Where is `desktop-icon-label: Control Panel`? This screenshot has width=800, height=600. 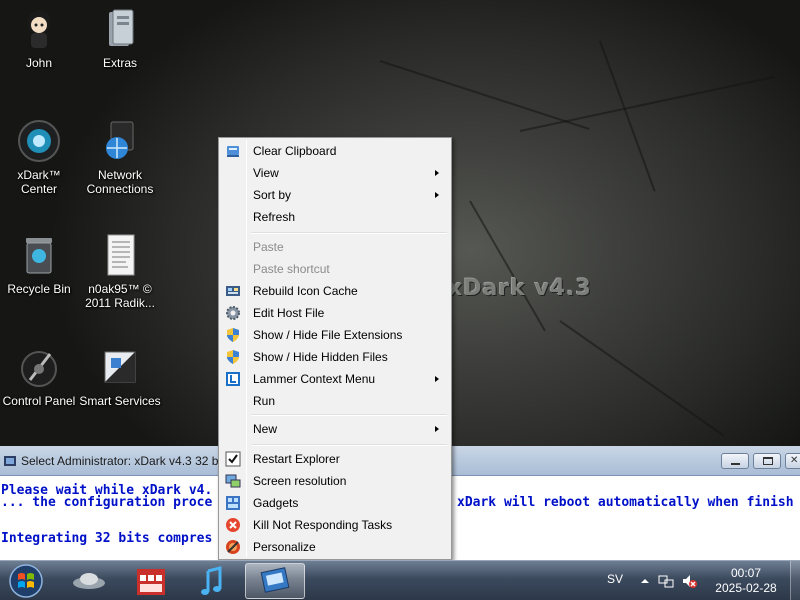 desktop-icon-label: Control Panel is located at coordinates (39, 401).